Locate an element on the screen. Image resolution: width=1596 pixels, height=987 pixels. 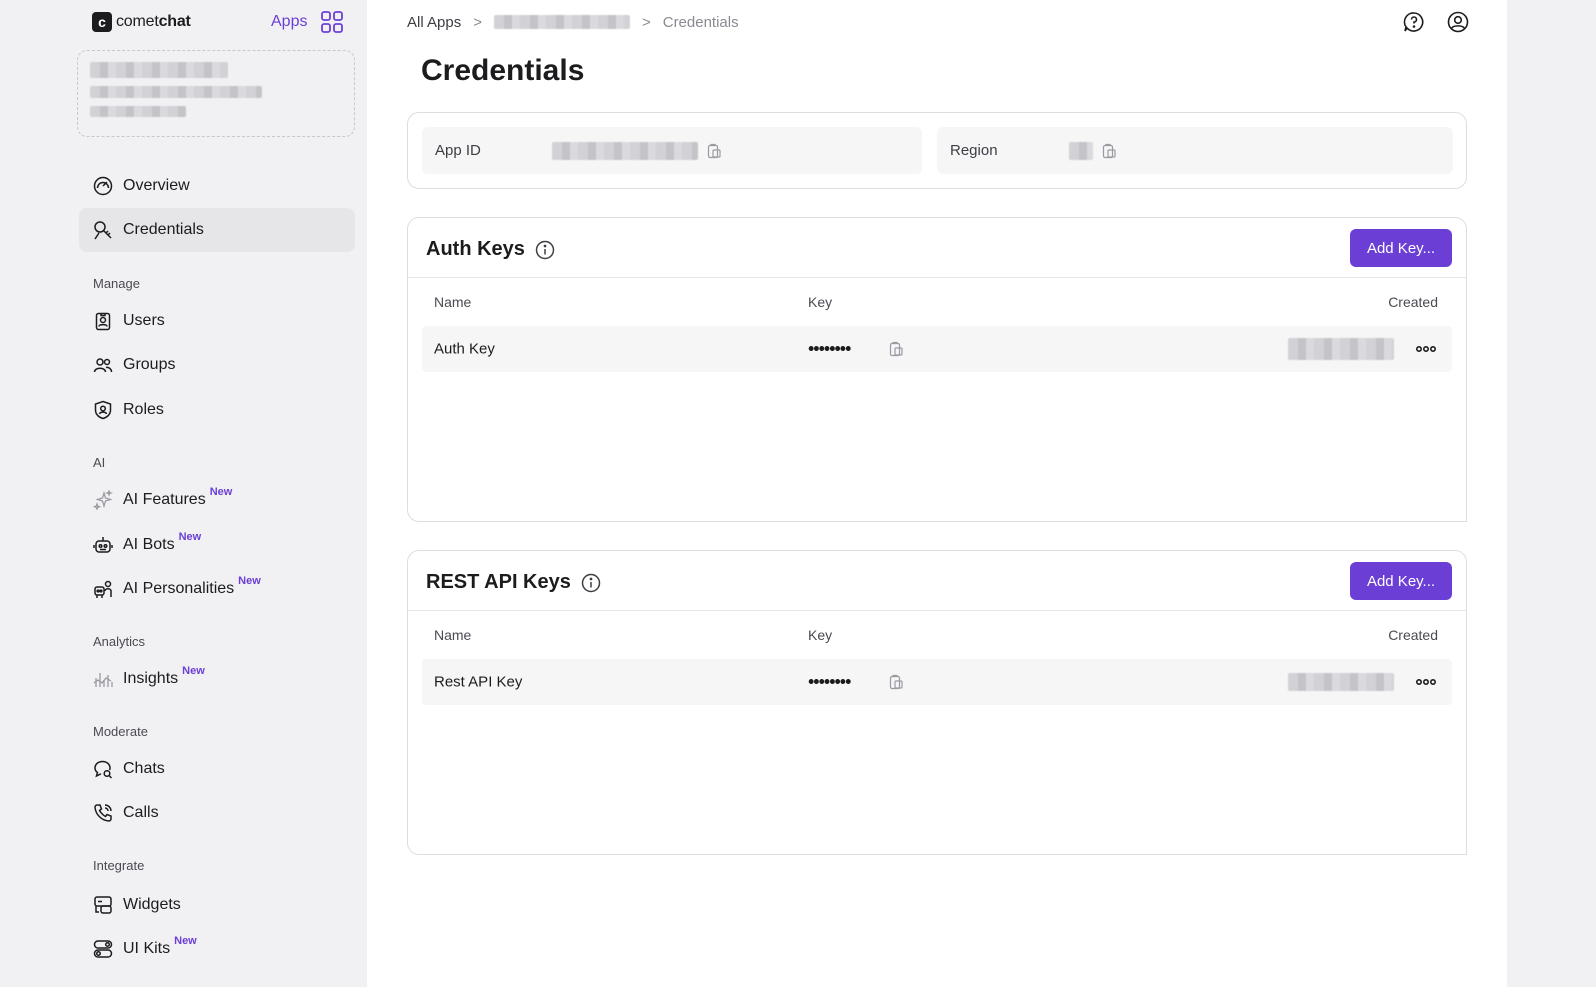
sidebar-item-ai-personalities: AI Personalities New is located at coordinates (217, 589).